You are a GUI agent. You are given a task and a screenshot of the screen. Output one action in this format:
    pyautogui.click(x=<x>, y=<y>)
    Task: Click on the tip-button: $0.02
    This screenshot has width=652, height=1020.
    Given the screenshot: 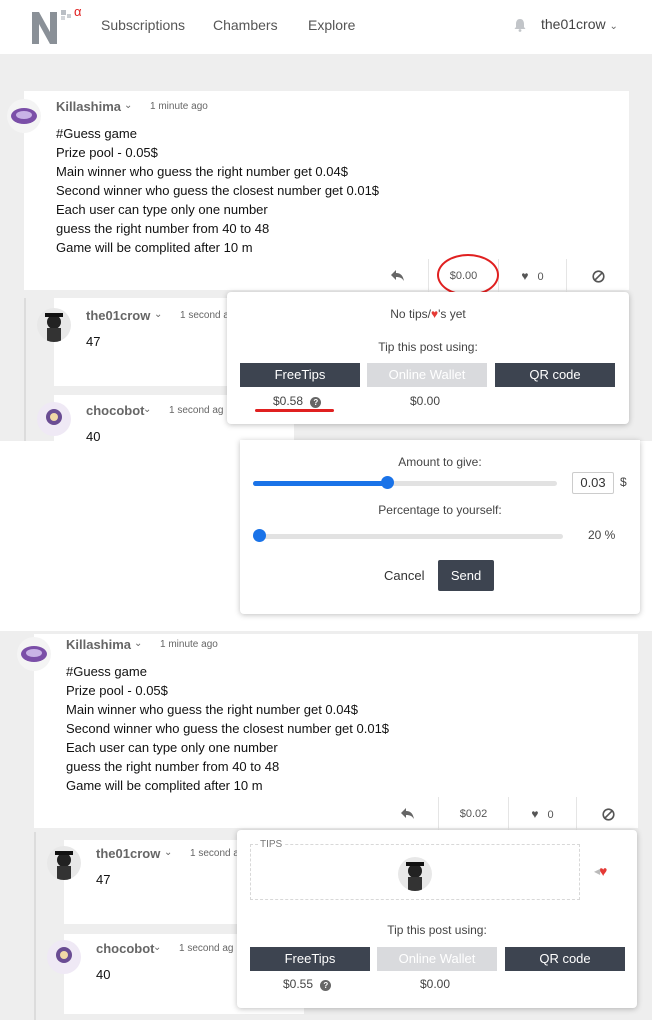 What is the action you would take?
    pyautogui.click(x=473, y=814)
    